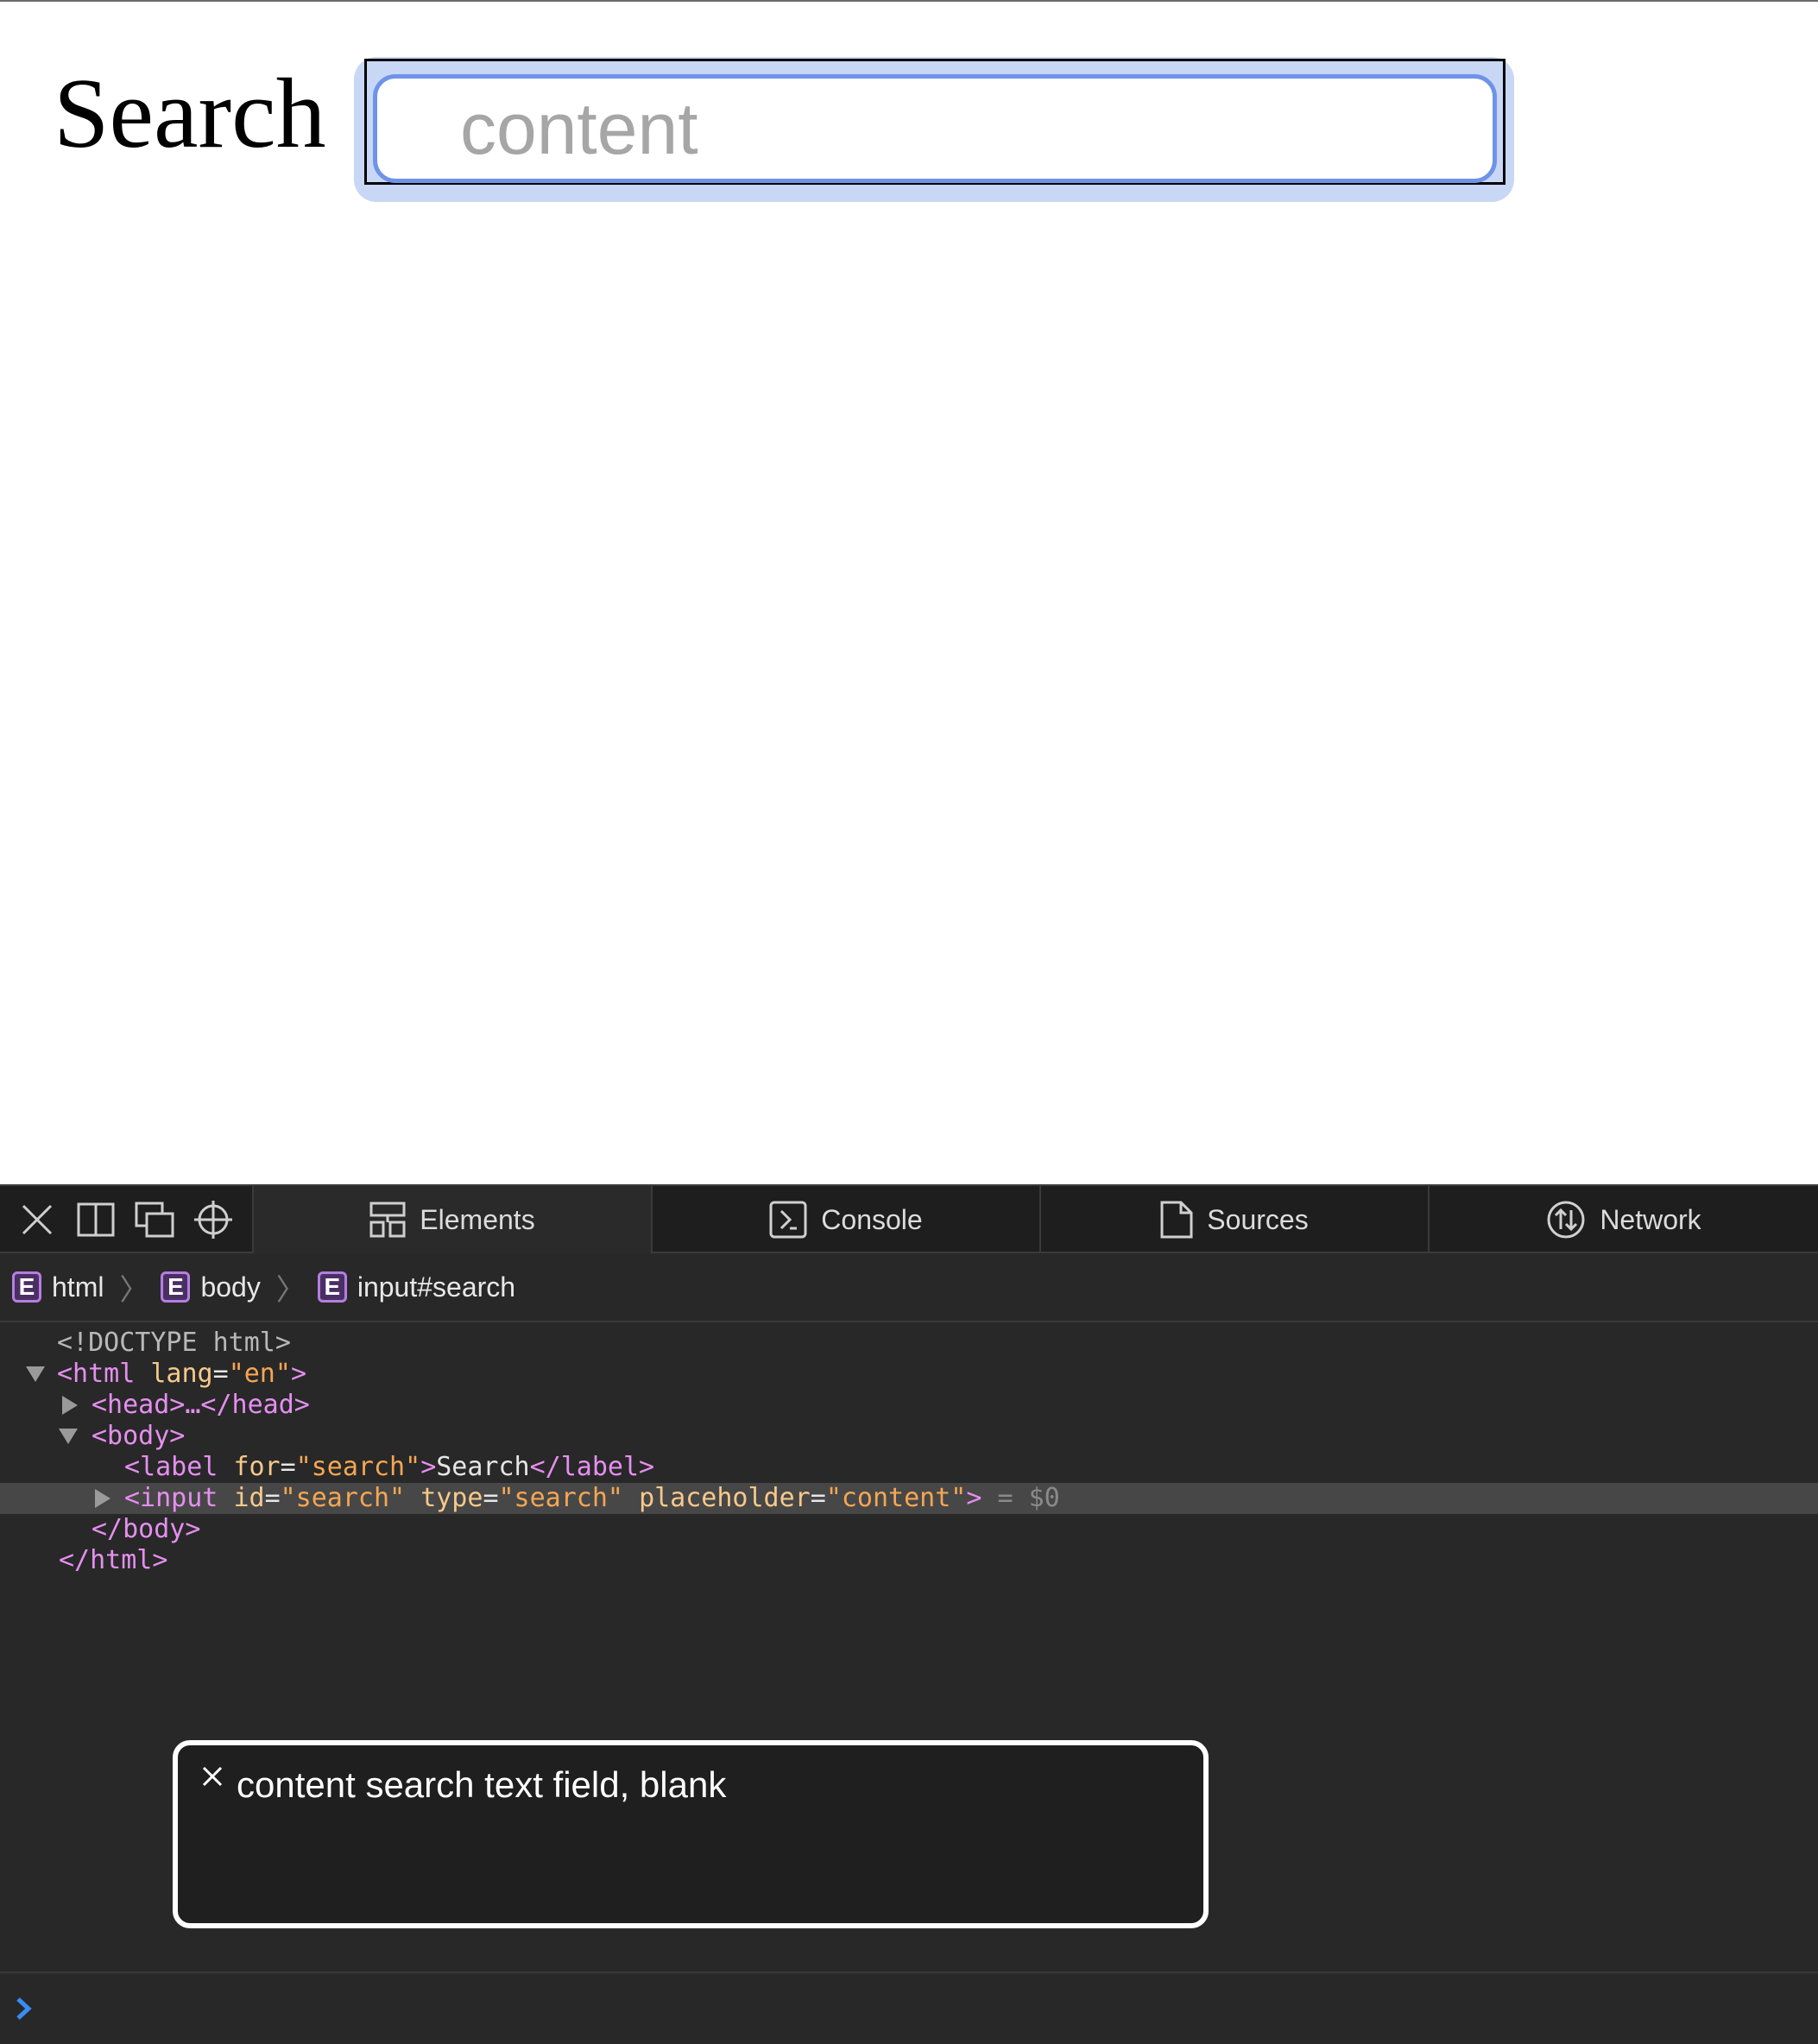 The width and height of the screenshot is (1818, 2044). I want to click on attr-name: id, so click(249, 1498).